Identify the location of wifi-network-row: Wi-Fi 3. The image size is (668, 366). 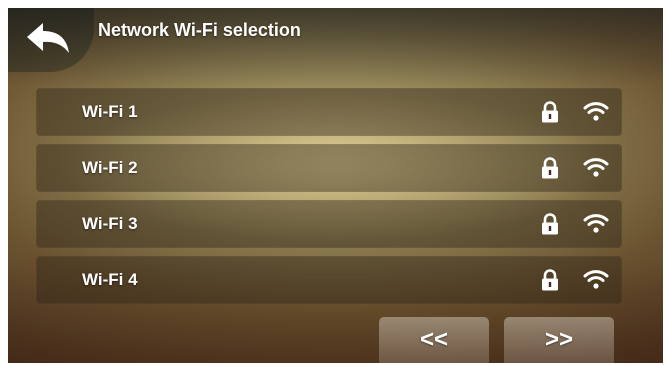
(329, 224).